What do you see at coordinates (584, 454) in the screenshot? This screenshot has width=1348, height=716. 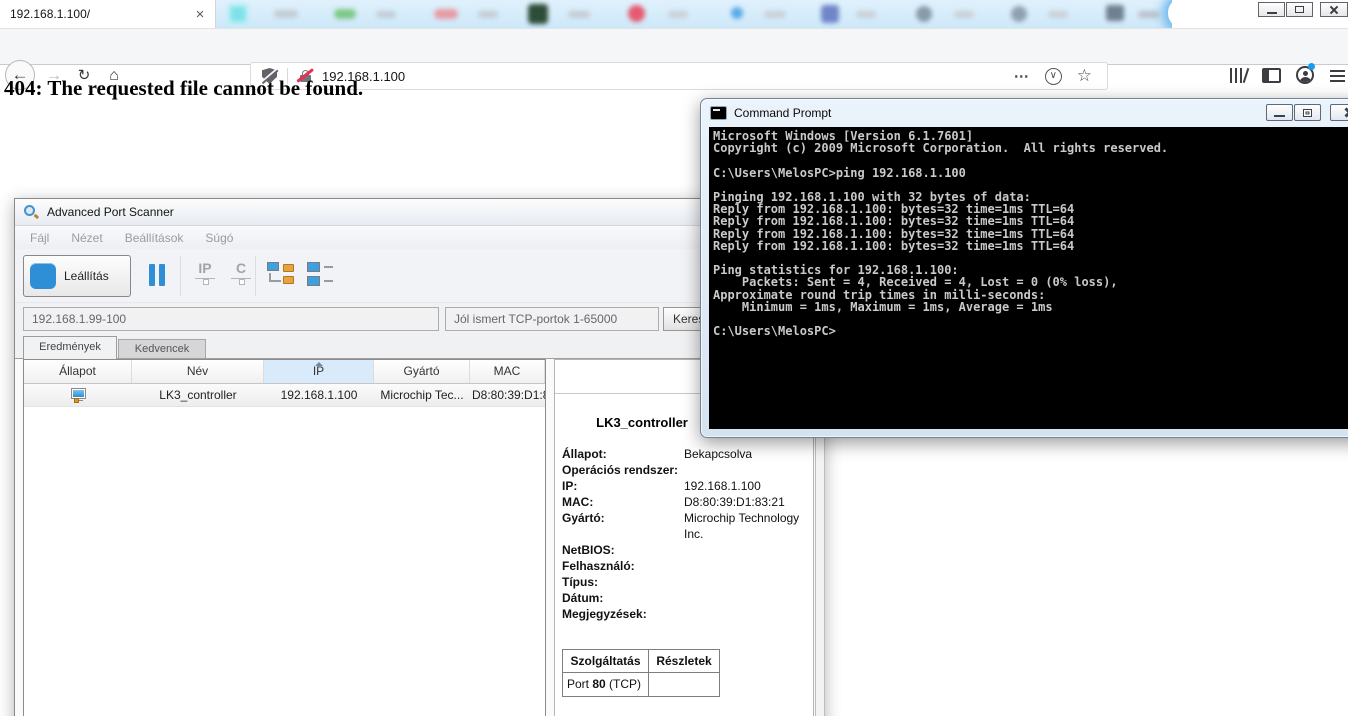 I see `detail-field-label: Állapot:` at bounding box center [584, 454].